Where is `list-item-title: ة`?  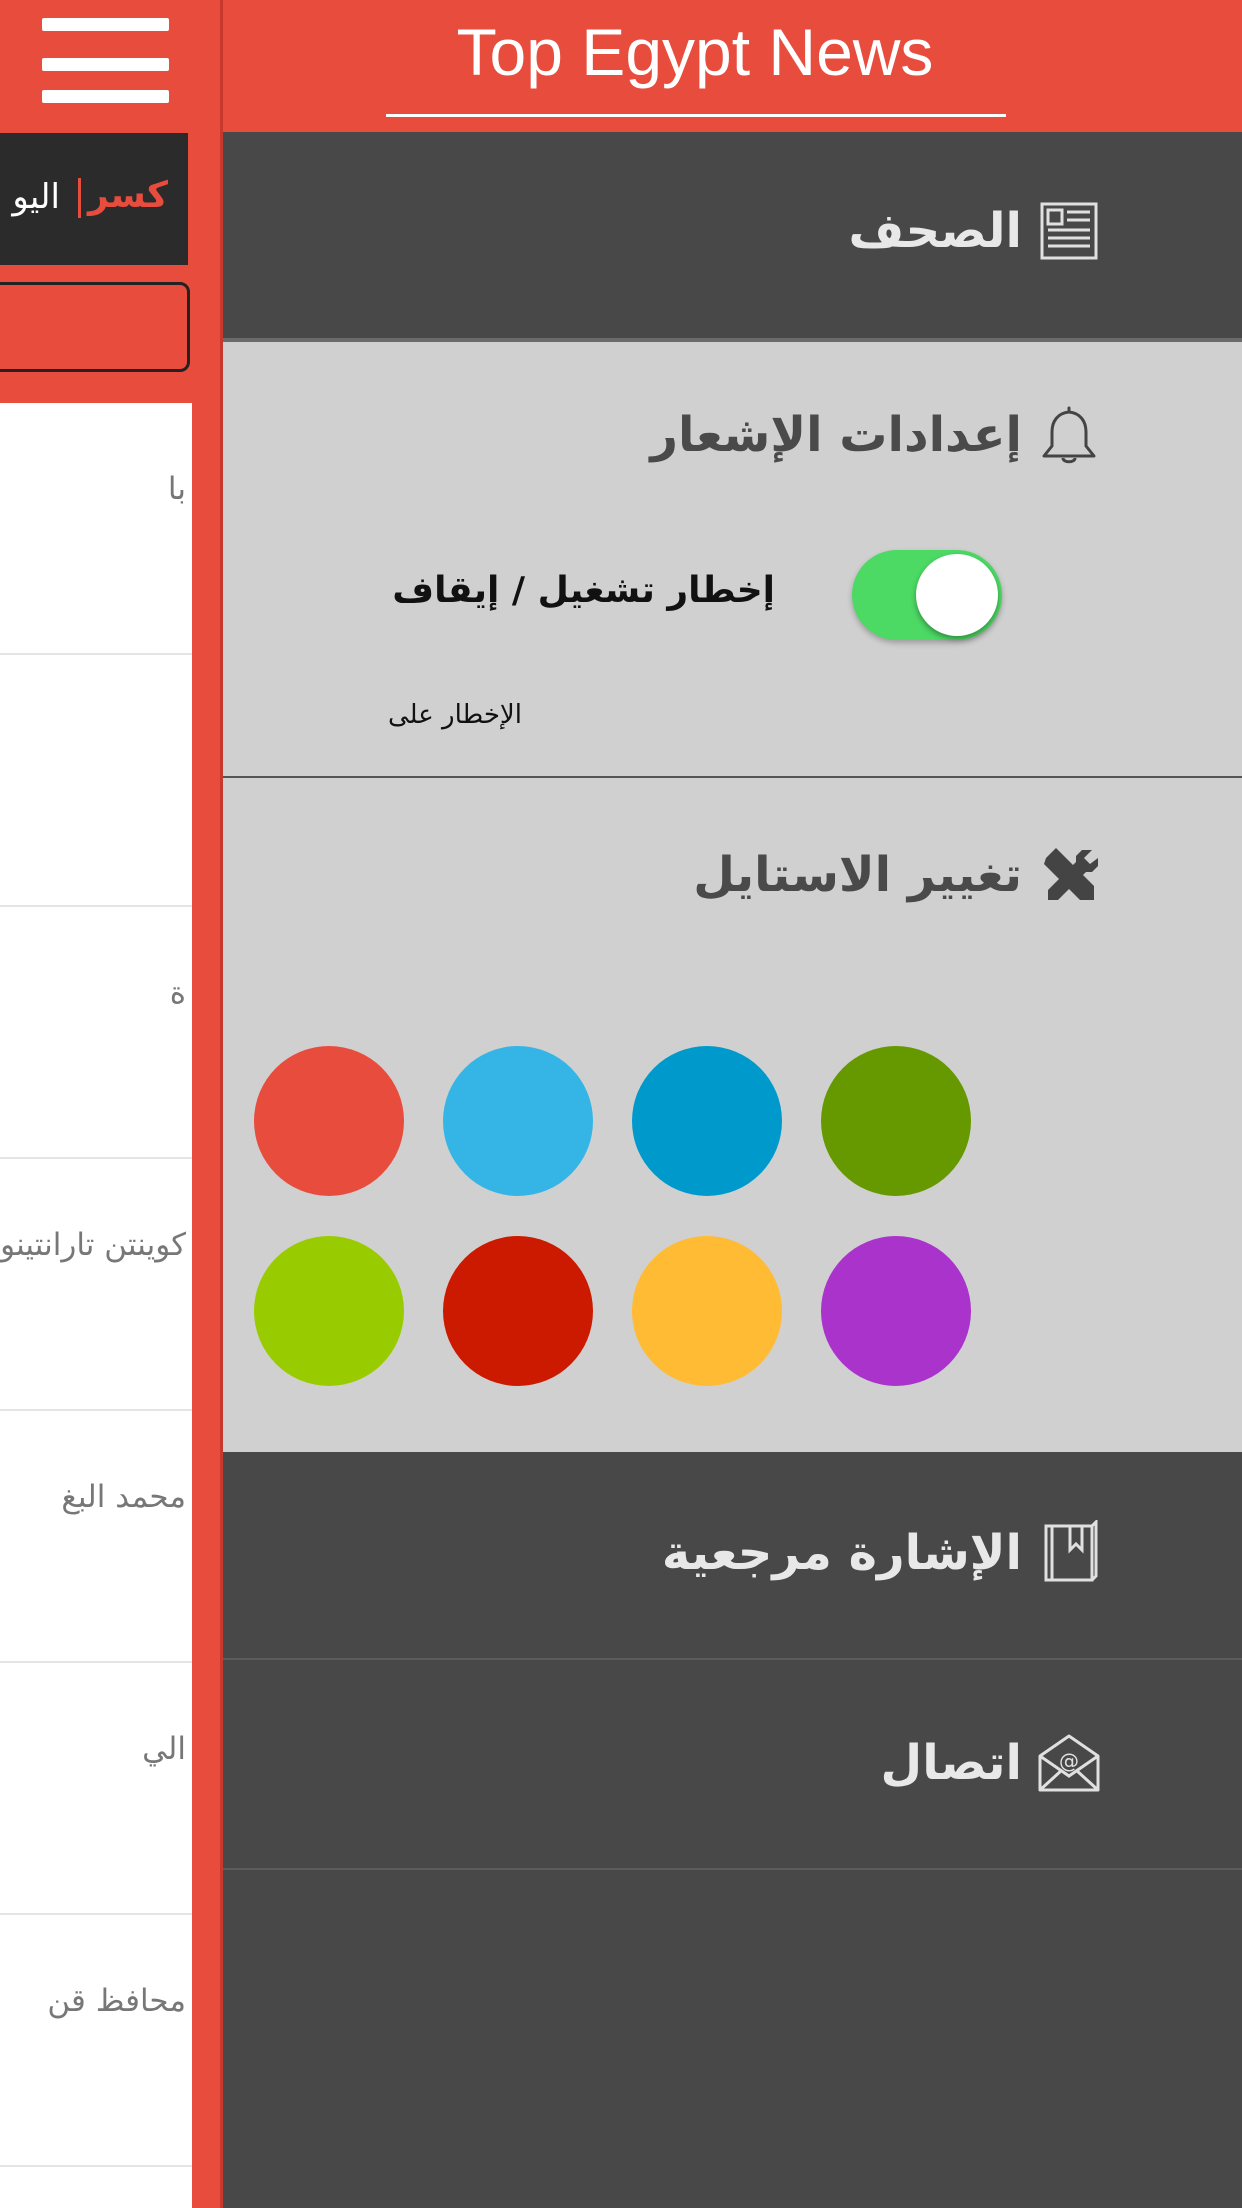 list-item-title: ة is located at coordinates (177, 993).